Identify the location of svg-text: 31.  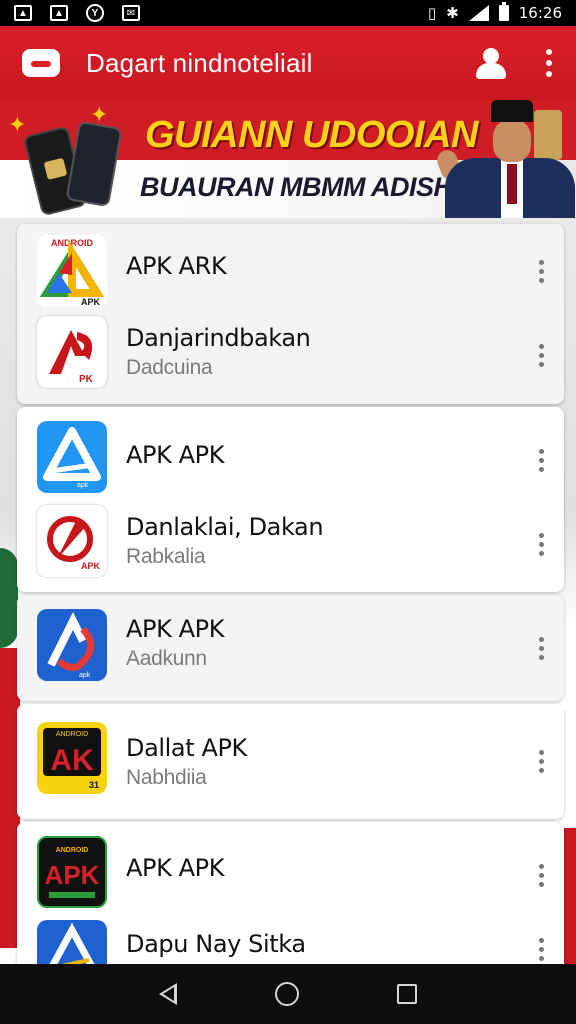
(94, 785).